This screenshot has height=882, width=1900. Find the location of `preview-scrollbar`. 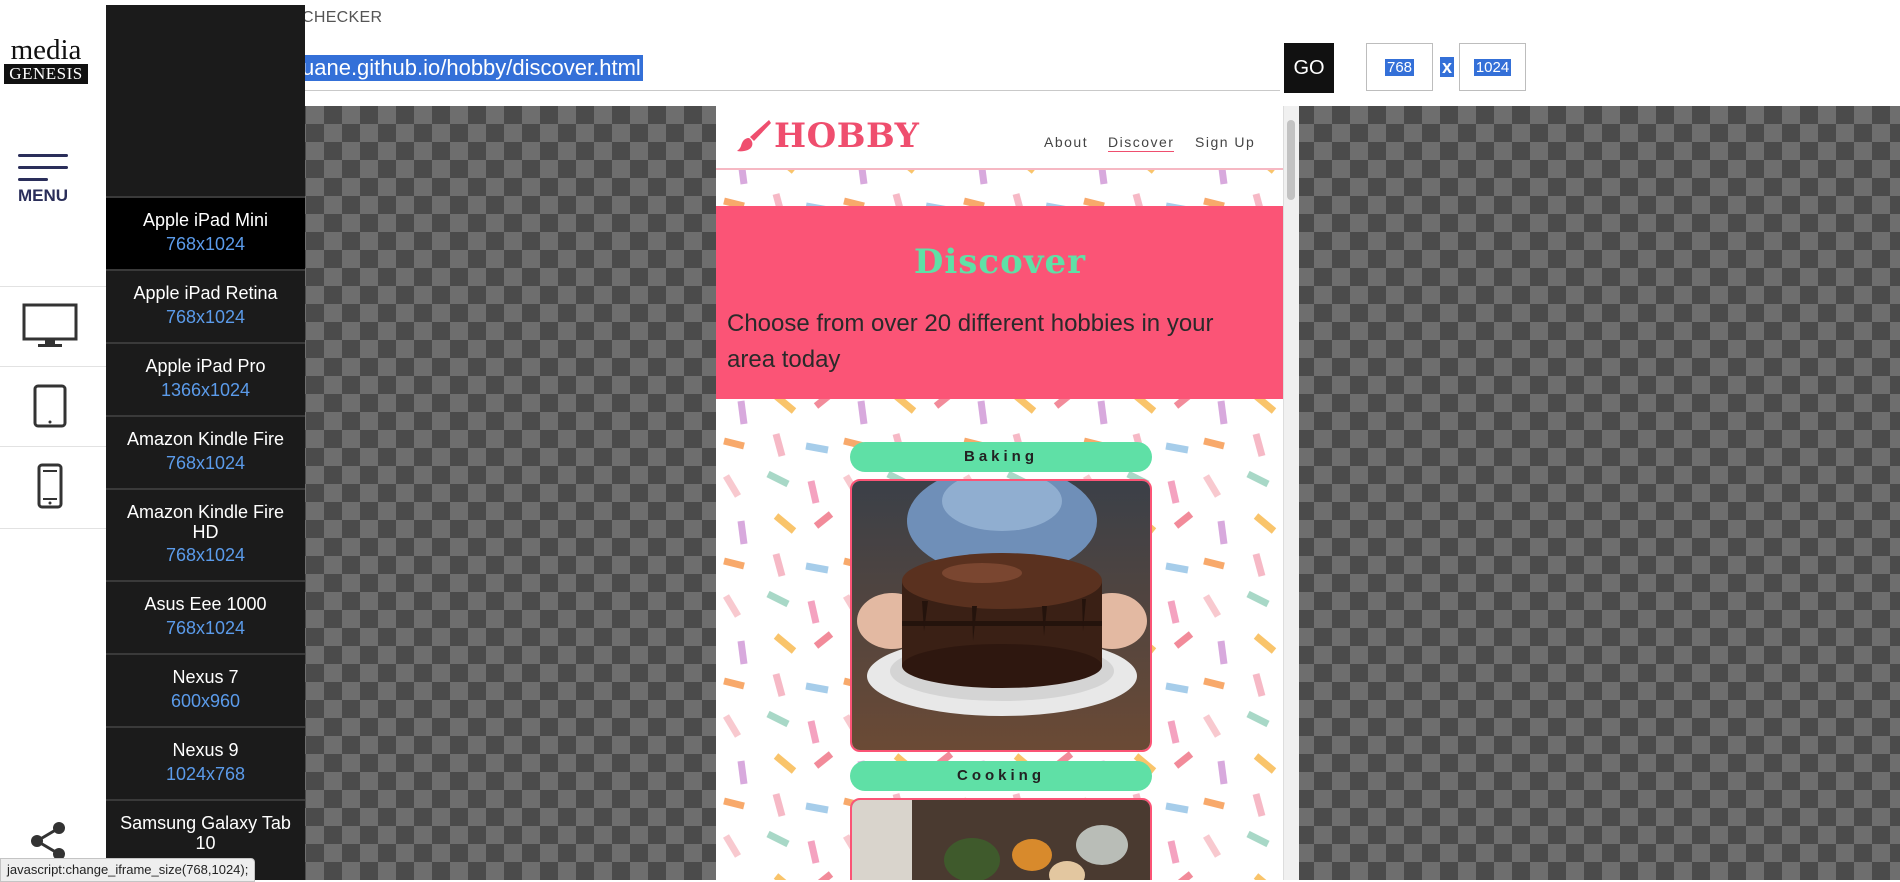

preview-scrollbar is located at coordinates (1291, 493).